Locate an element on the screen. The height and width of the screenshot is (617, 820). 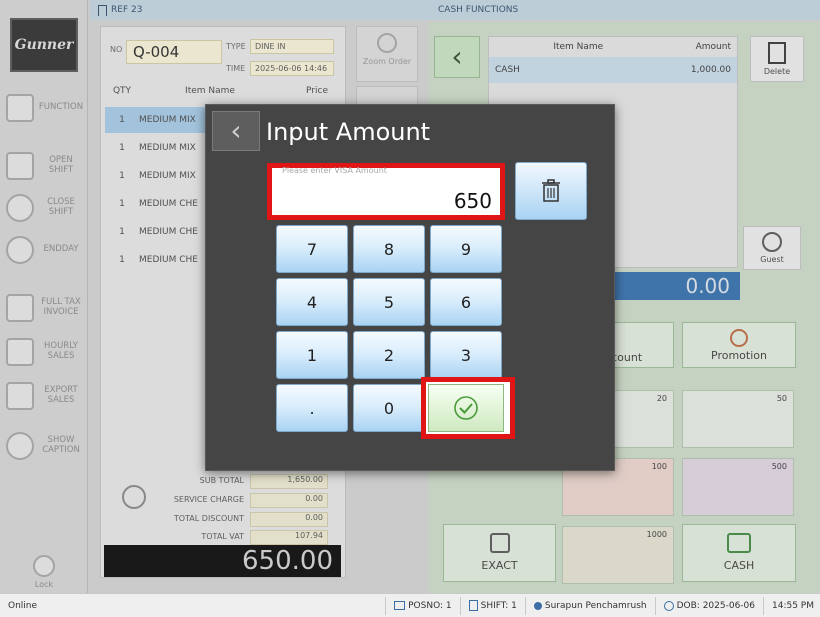
online-status: Online is located at coordinates (23, 605).